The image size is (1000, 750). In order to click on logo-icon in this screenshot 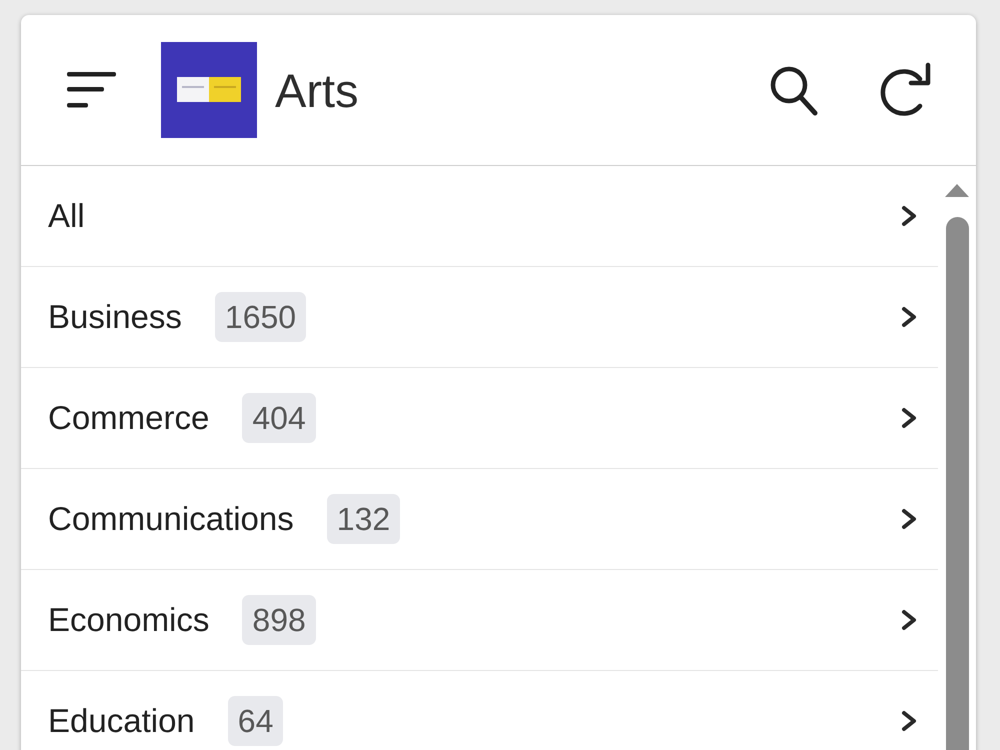, I will do `click(209, 90)`.